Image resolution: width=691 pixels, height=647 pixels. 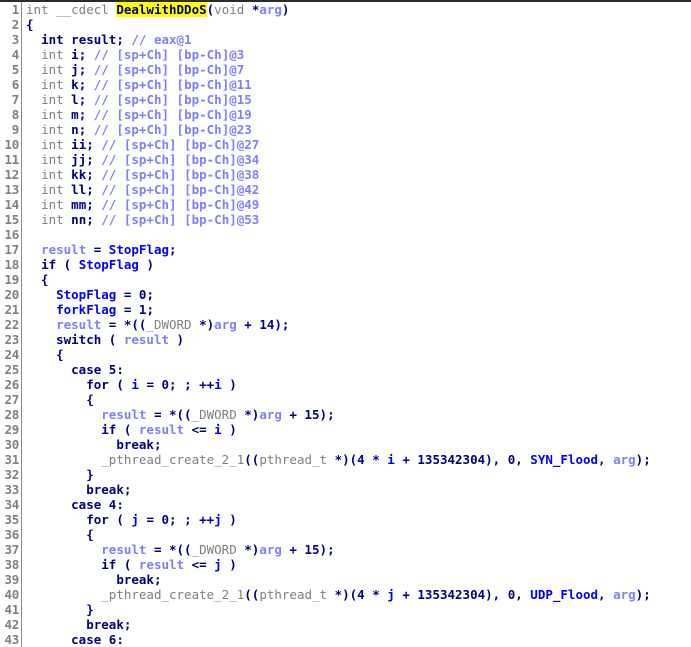 I want to click on code-token: pthread_t, so click(x=296, y=459).